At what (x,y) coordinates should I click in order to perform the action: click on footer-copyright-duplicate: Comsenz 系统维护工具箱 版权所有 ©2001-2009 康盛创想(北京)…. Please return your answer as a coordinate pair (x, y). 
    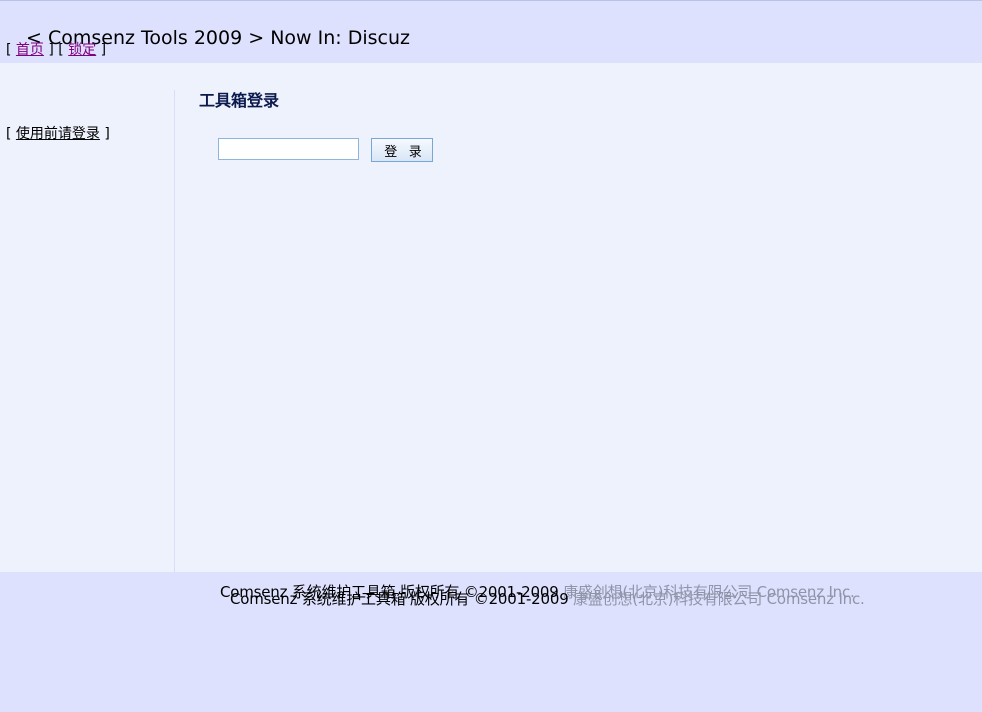
    Looking at the image, I should click on (547, 598).